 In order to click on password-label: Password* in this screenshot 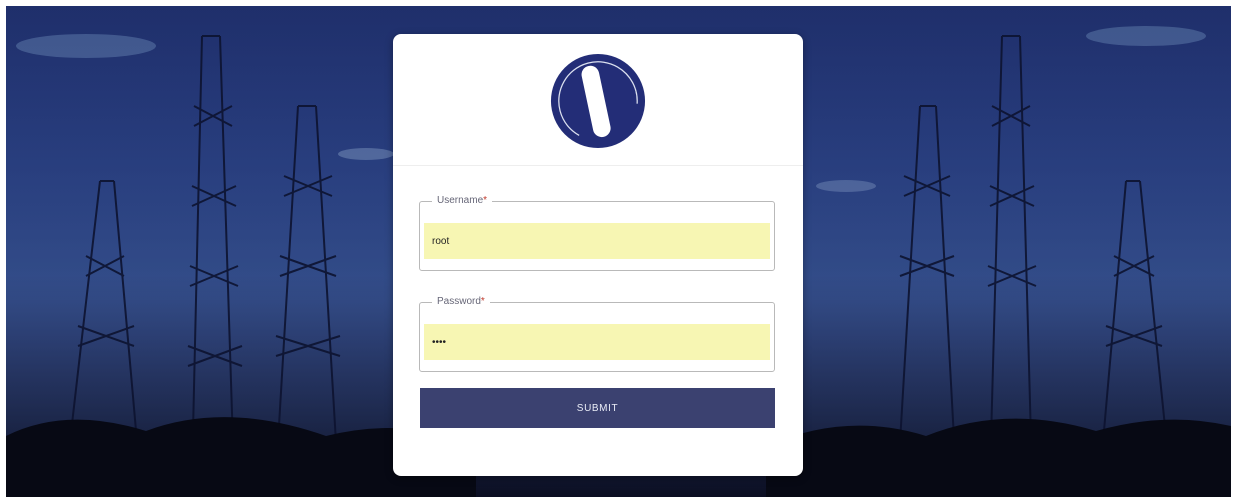, I will do `click(461, 302)`.